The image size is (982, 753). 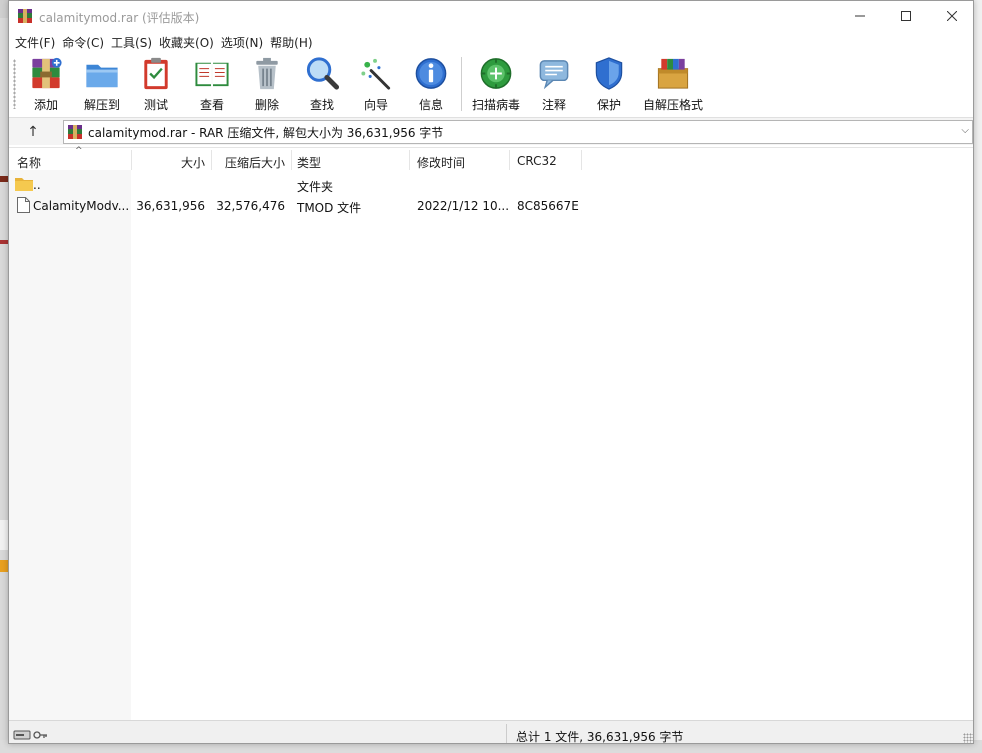 What do you see at coordinates (212, 74) in the screenshot?
I see `view-book-icon` at bounding box center [212, 74].